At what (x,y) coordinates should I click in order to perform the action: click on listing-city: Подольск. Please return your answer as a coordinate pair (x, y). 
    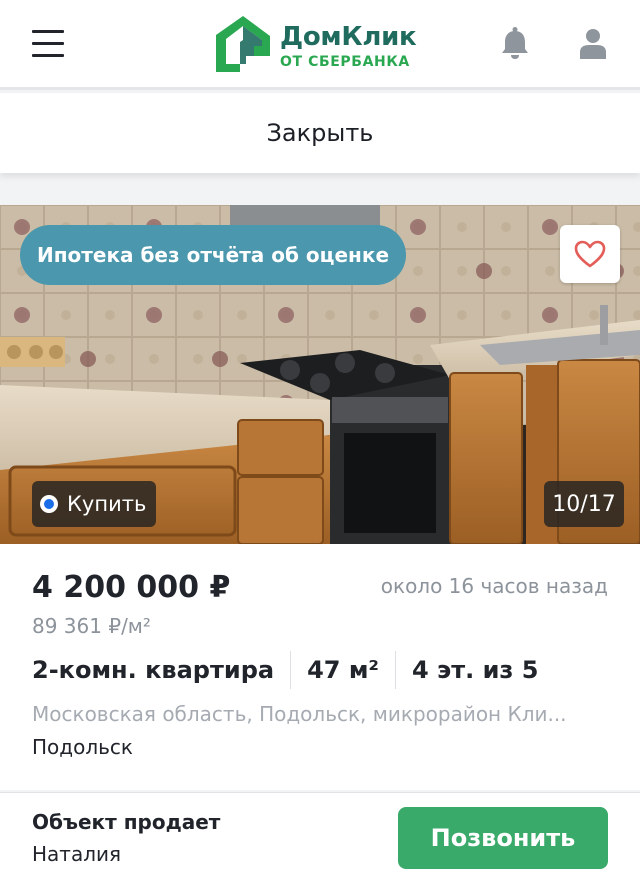
    Looking at the image, I should click on (82, 747).